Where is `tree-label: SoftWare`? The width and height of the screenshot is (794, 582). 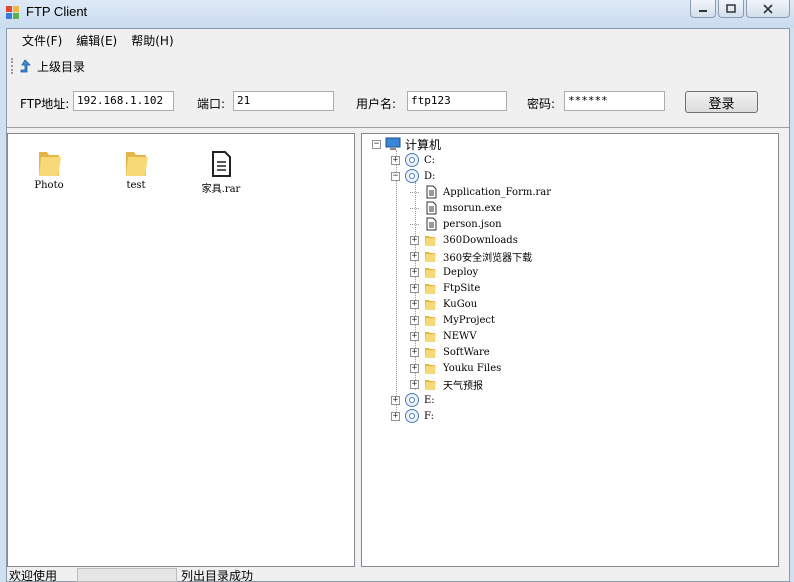 tree-label: SoftWare is located at coordinates (466, 352).